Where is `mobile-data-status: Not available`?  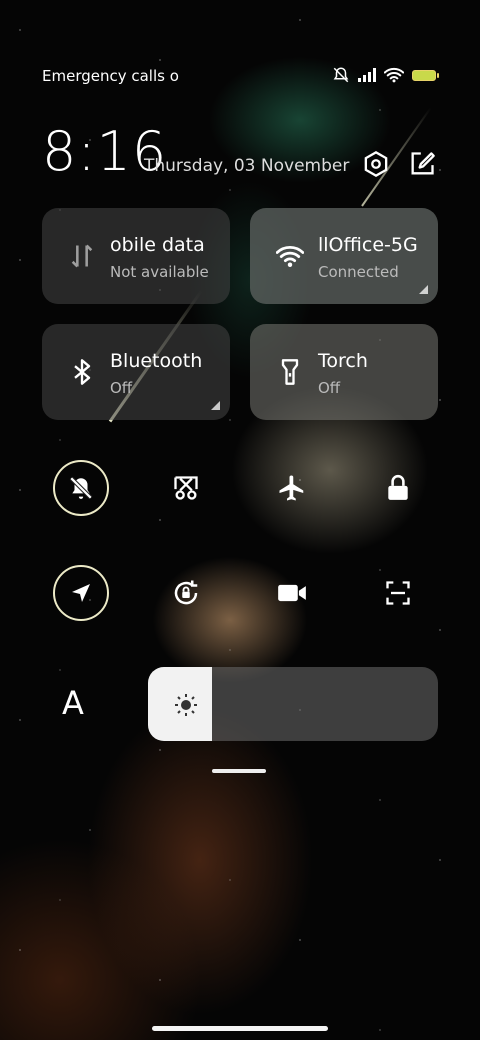 mobile-data-status: Not available is located at coordinates (159, 272).